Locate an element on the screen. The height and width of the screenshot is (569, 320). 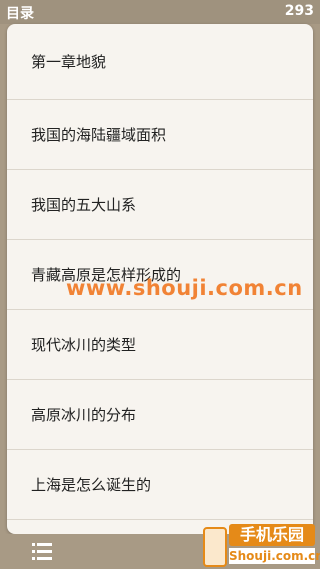
toc-item: 我国的海陆疆域面积 is located at coordinates (160, 135).